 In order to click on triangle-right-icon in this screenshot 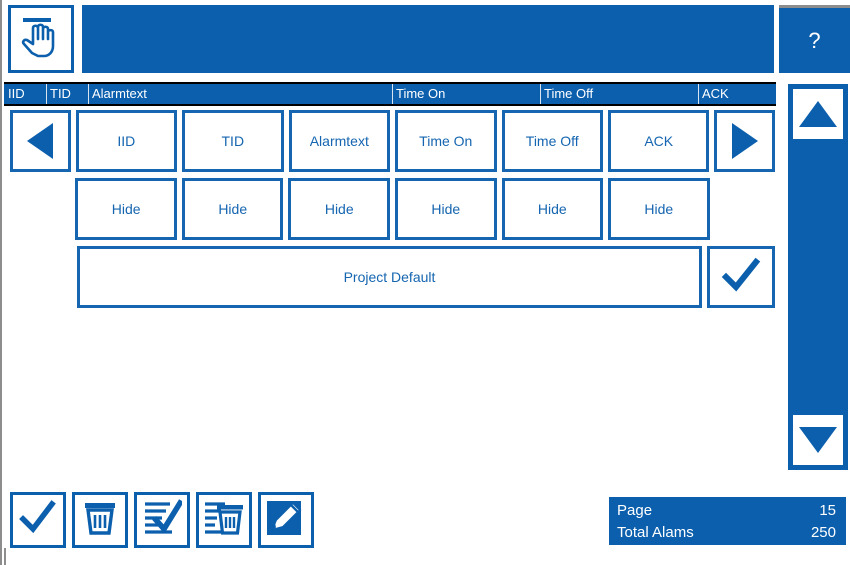, I will do `click(744, 141)`.